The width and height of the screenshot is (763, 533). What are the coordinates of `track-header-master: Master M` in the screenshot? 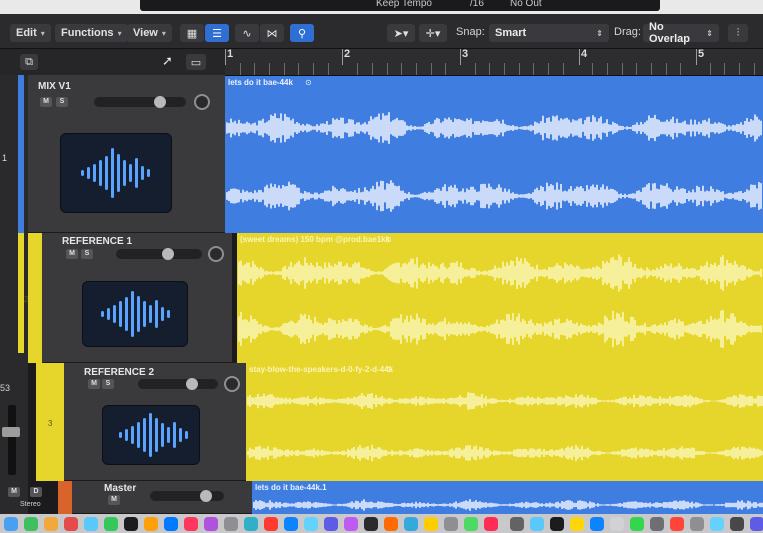 It's located at (162, 497).